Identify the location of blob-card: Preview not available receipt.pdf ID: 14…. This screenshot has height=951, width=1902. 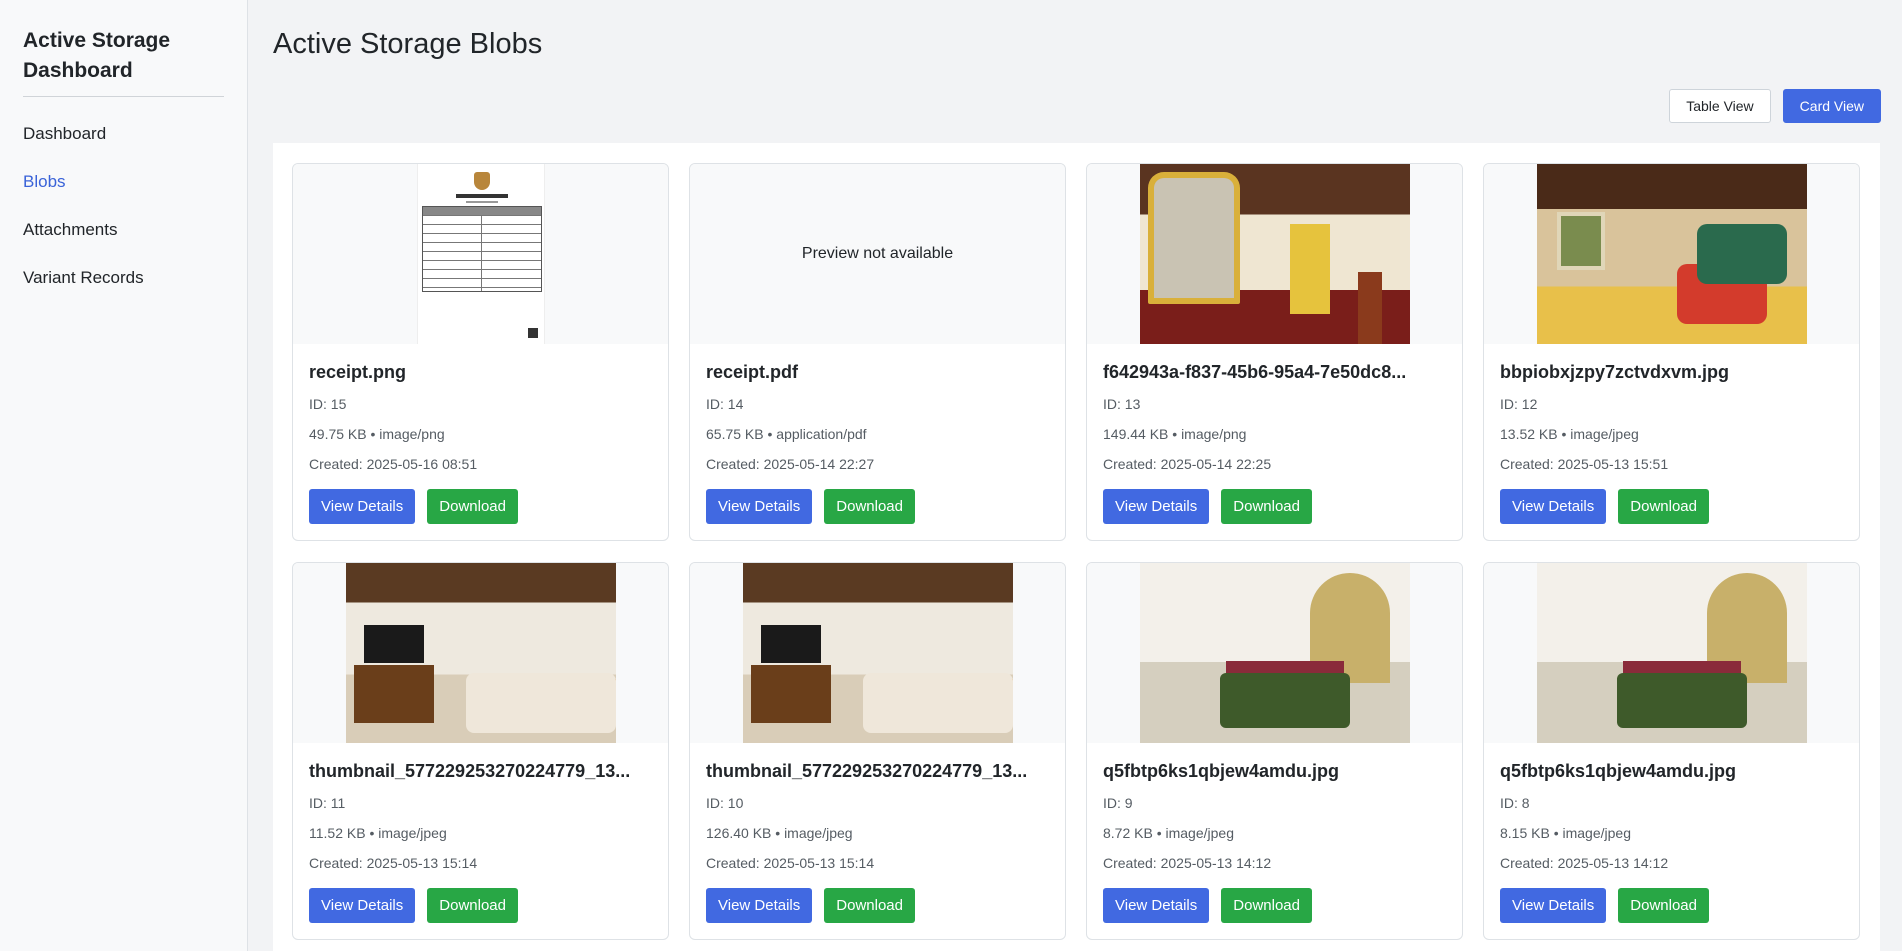
(877, 352).